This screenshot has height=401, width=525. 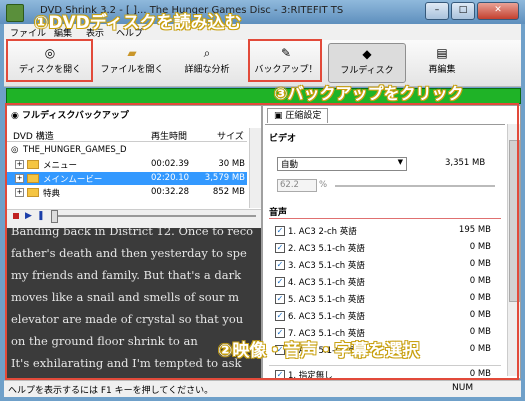 I want to click on app-icon, so click(x=15, y=13).